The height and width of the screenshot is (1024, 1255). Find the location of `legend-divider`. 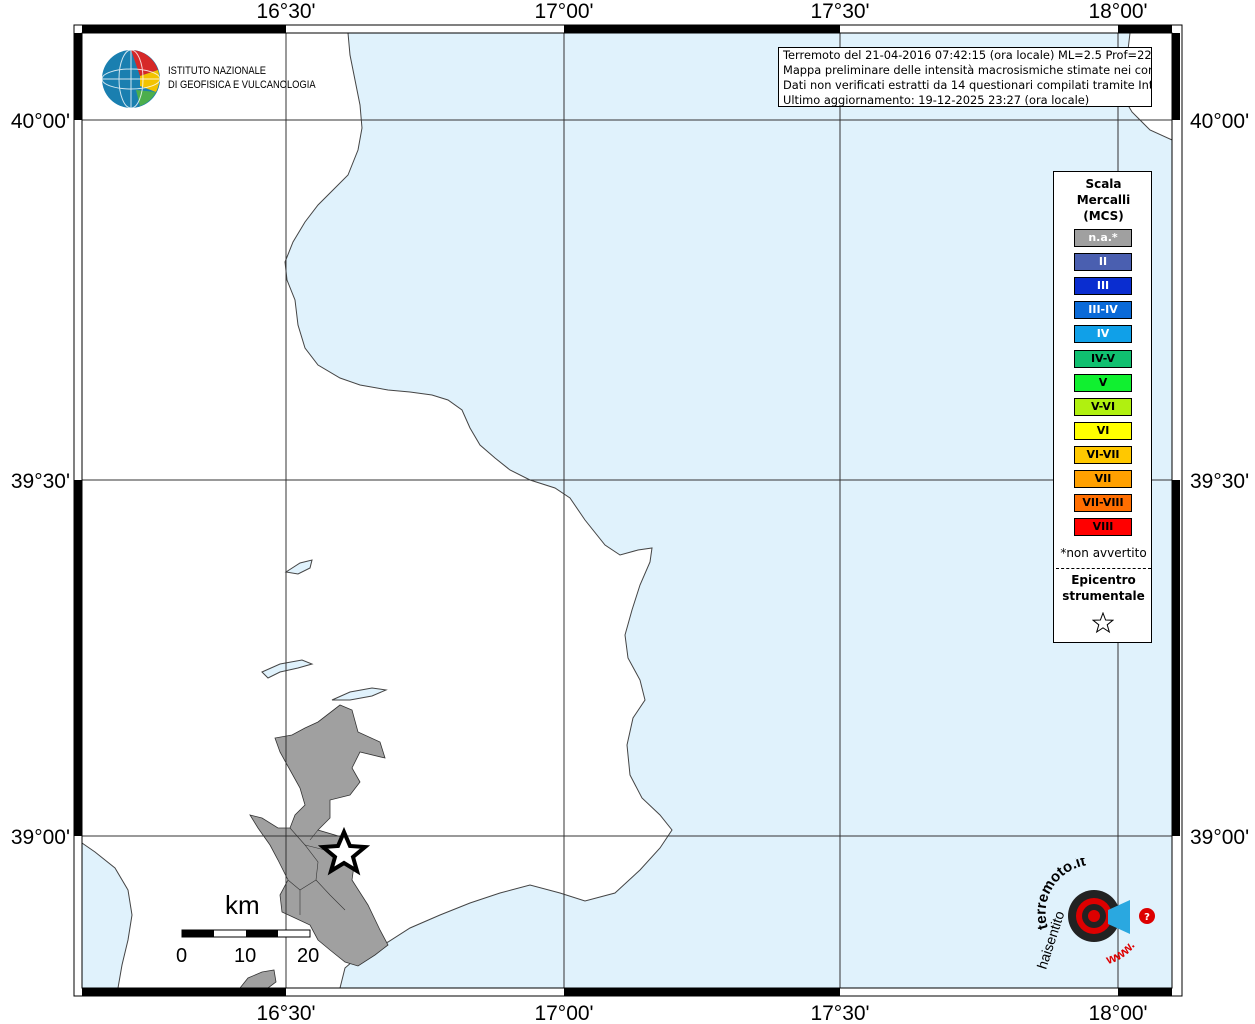

legend-divider is located at coordinates (1103, 568).